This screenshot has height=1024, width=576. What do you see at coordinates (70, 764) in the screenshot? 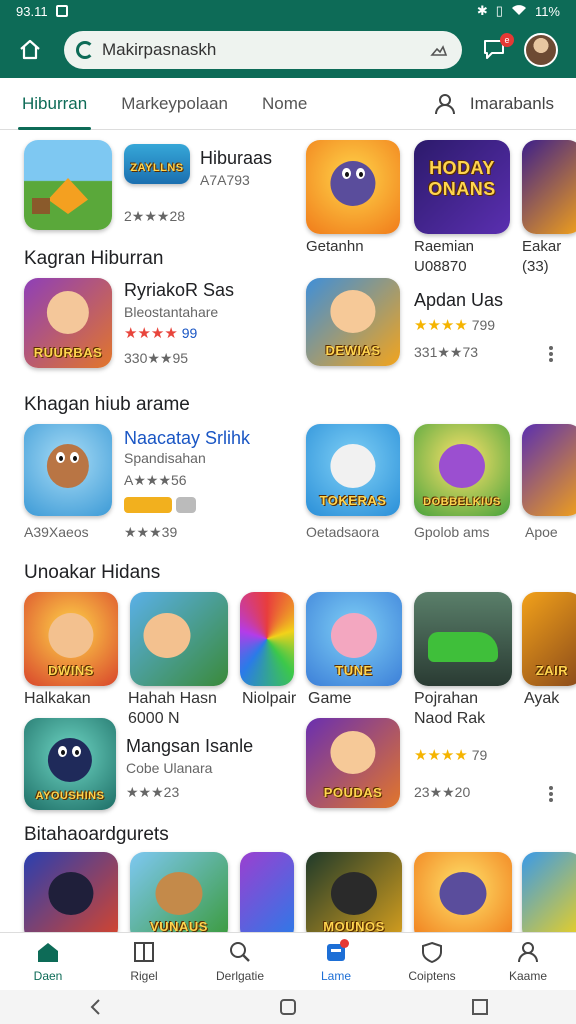
I see `app-icon-mangsan: AYOUSHINS` at bounding box center [70, 764].